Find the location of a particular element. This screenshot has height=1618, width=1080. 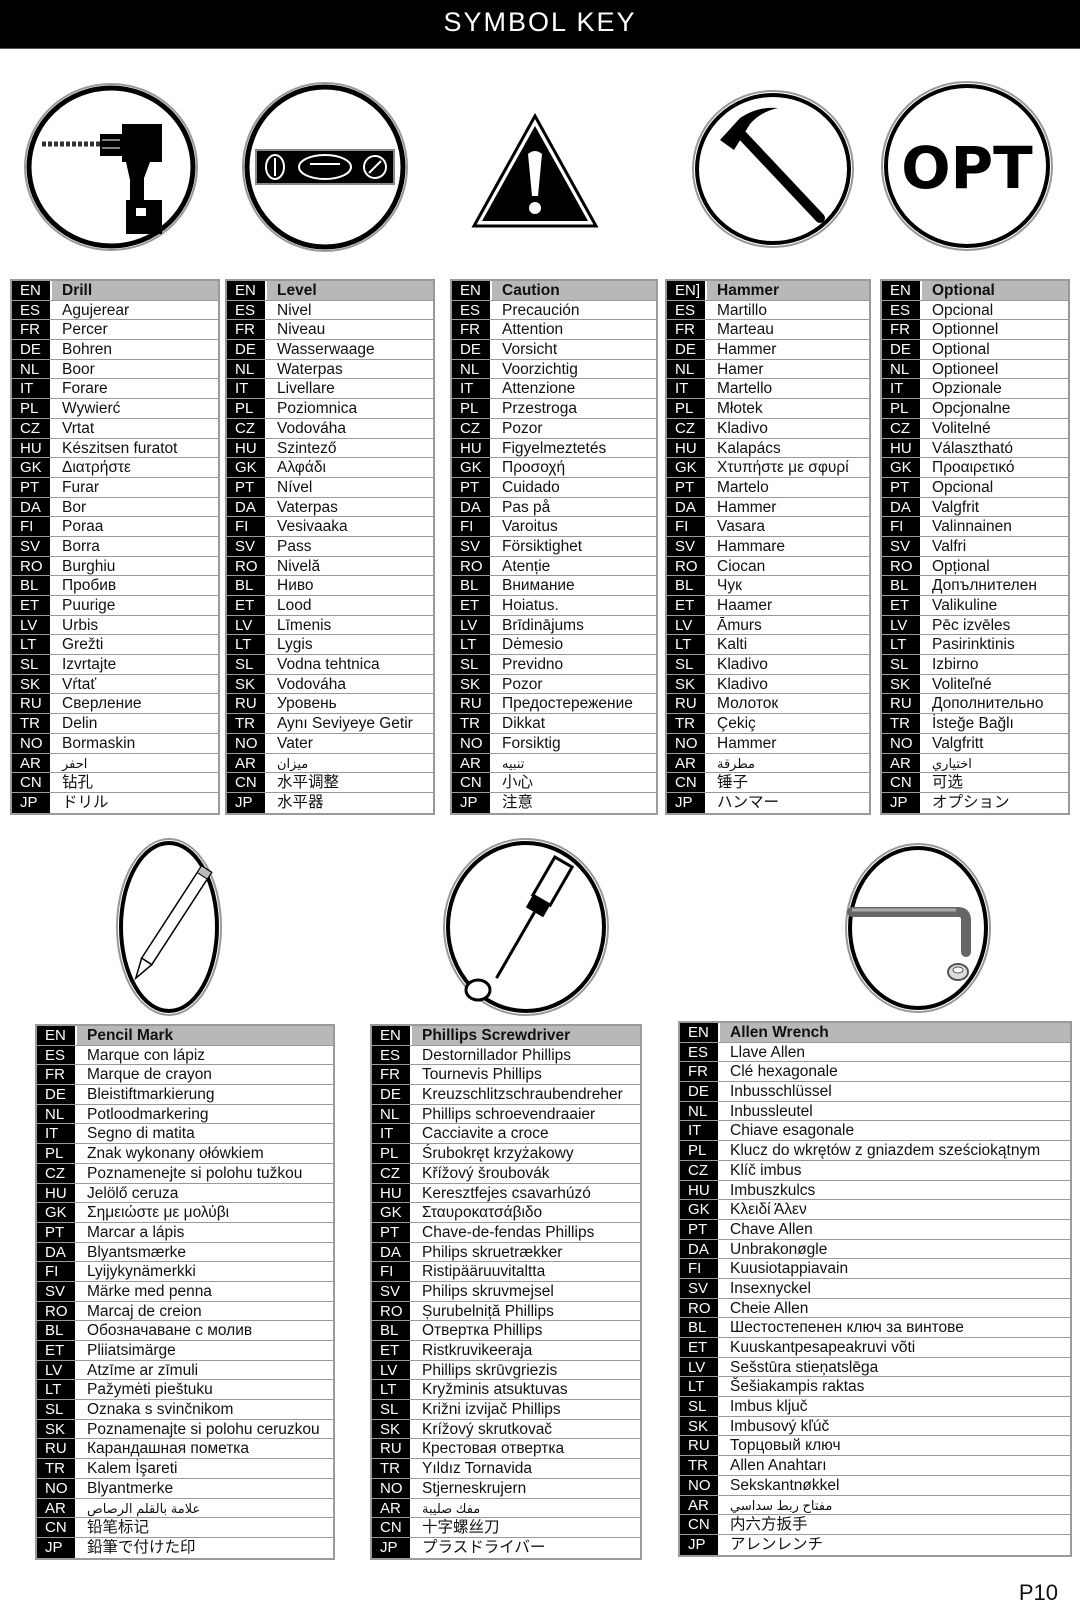

translation: Vŕtať is located at coordinates (79, 684).